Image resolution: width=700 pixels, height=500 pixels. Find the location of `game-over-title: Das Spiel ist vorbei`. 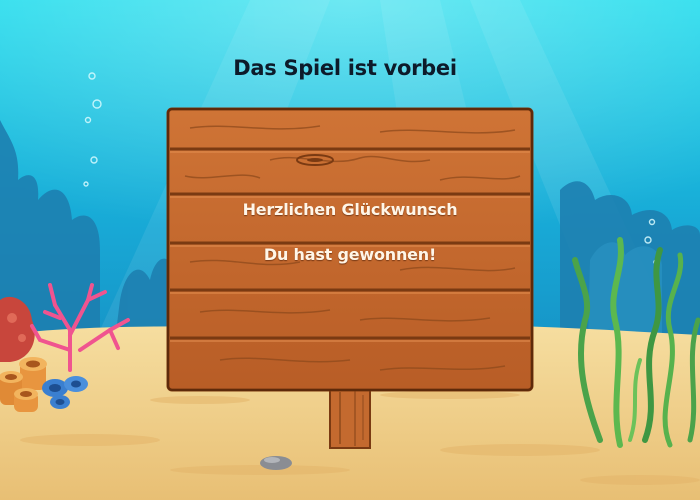

game-over-title: Das Spiel ist vorbei is located at coordinates (345, 68).